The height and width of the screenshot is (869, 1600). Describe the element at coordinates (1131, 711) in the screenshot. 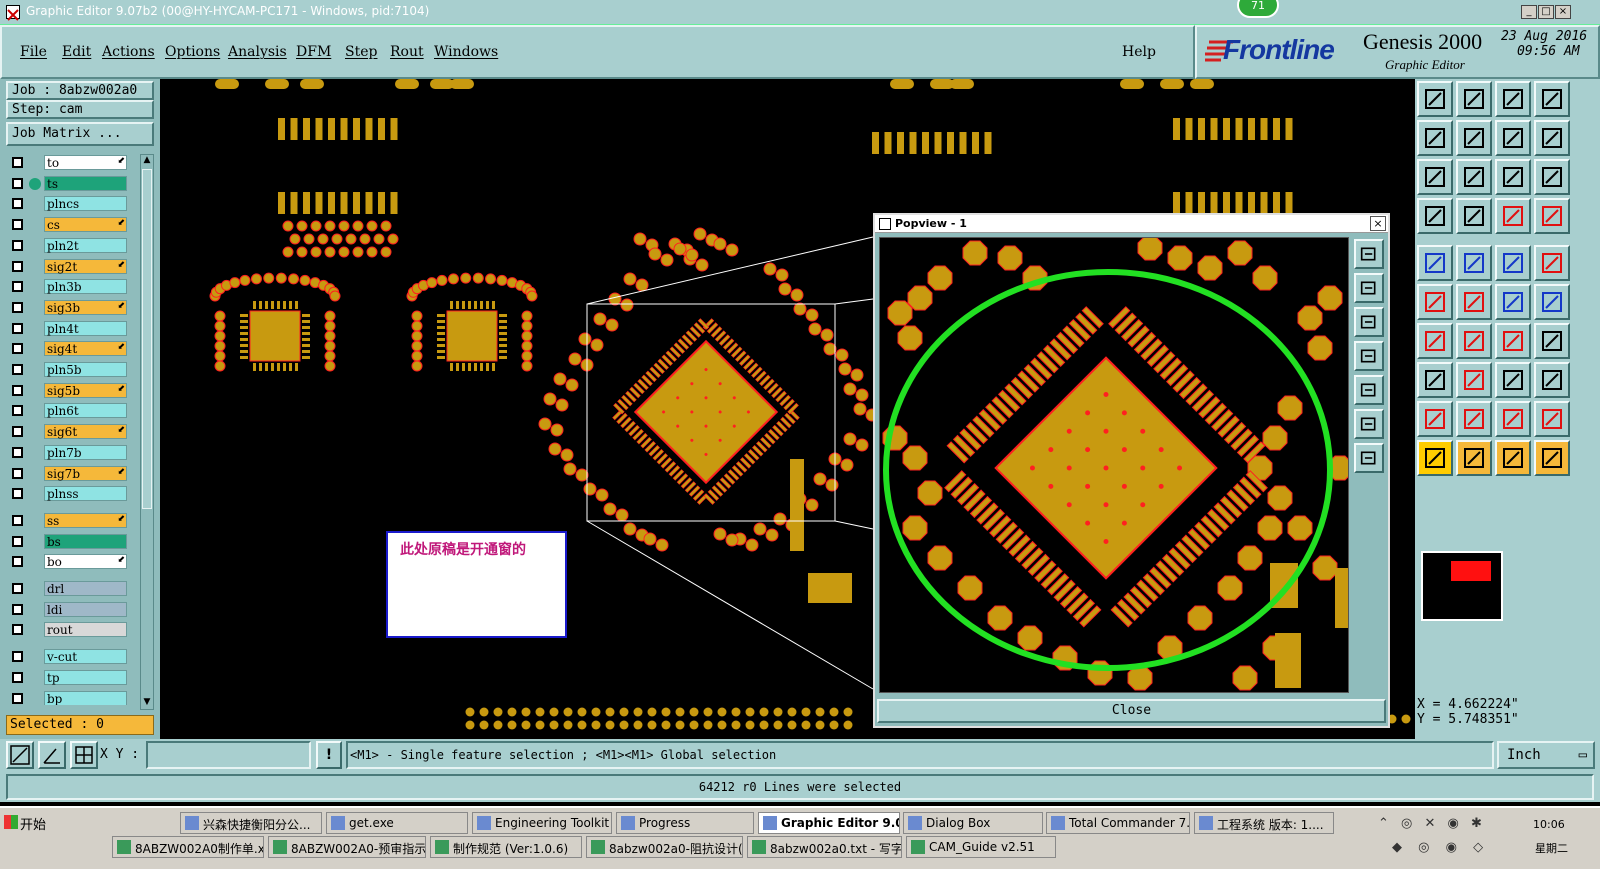

I see `popview-close-button: Close` at that location.